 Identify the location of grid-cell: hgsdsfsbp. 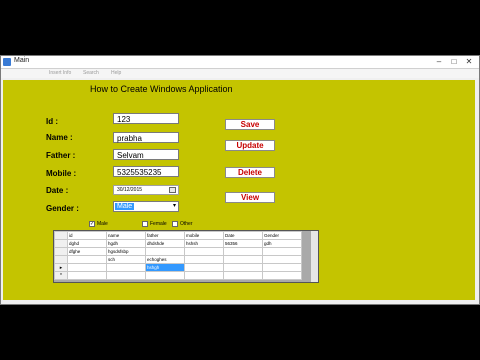
(126, 251).